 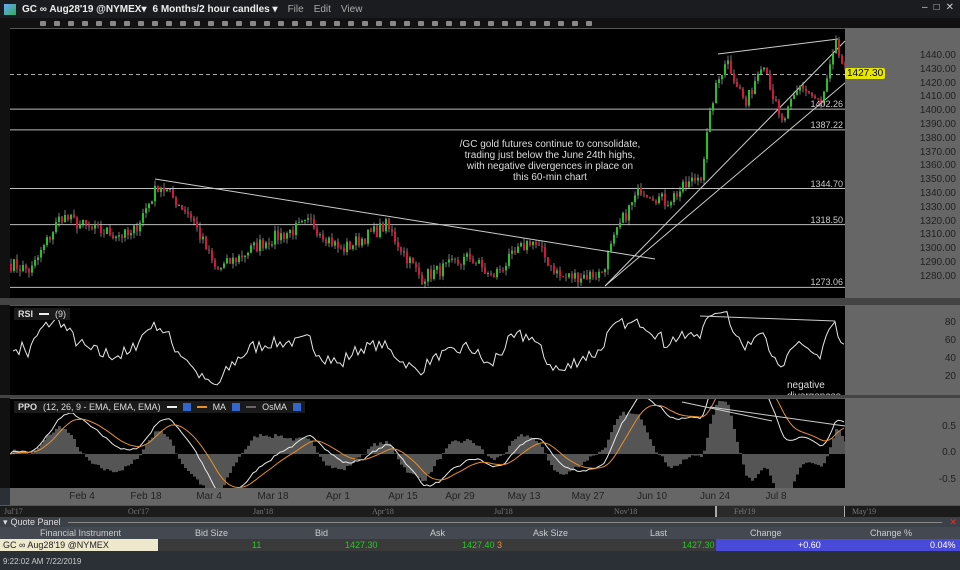 What do you see at coordinates (427, 443) in the screenshot?
I see `ppo-panel: PPO (12, 26, 9 - EMA, EMA, EMA) MA OsMA` at bounding box center [427, 443].